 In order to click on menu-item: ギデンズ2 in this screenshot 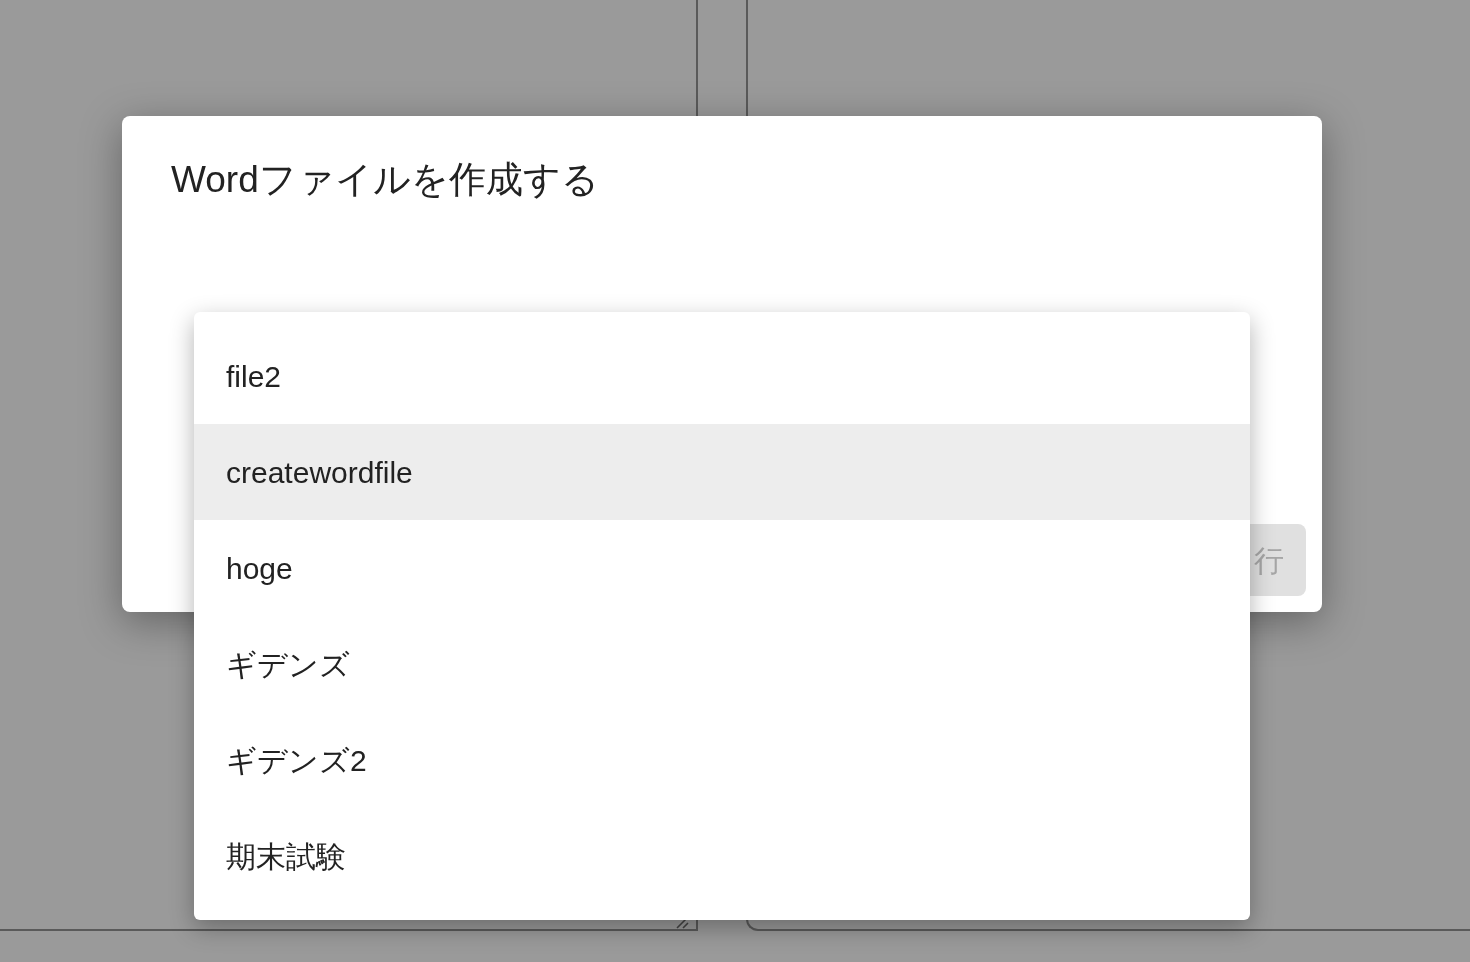, I will do `click(722, 760)`.